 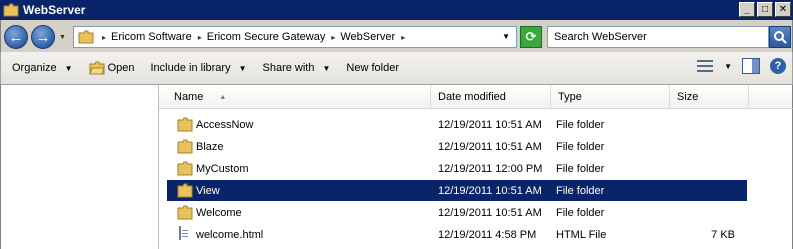 I want to click on forward-arrow-icon: →, so click(x=43, y=37).